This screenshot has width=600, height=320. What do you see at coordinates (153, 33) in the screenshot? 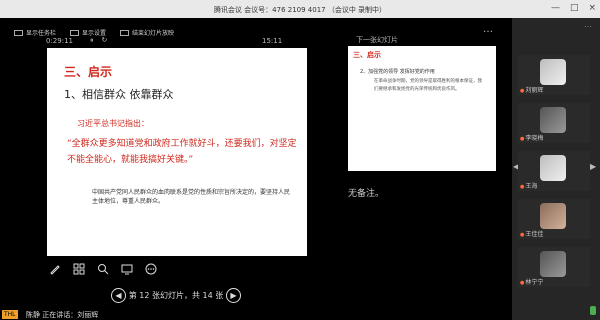
I see `end-show-label: 结束幻灯片放映` at bounding box center [153, 33].